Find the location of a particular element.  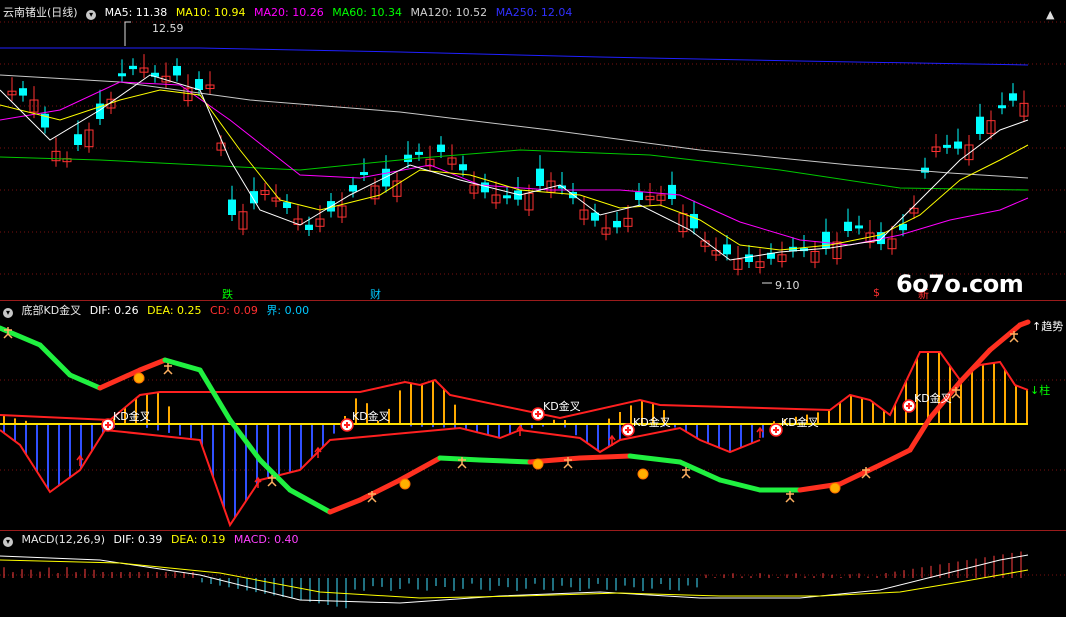

high-price-pointer is located at coordinates (127, 33).